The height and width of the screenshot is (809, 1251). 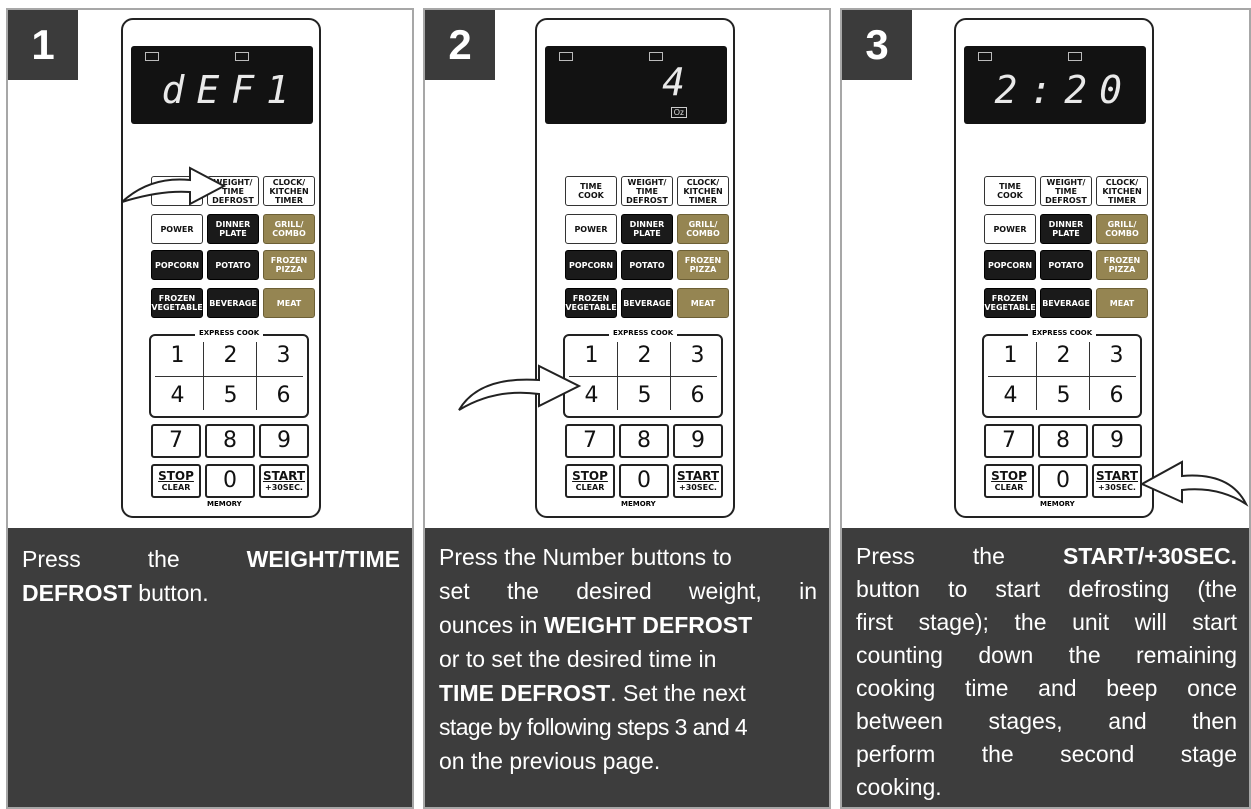 I want to click on caption-line: cooking., so click(x=899, y=787).